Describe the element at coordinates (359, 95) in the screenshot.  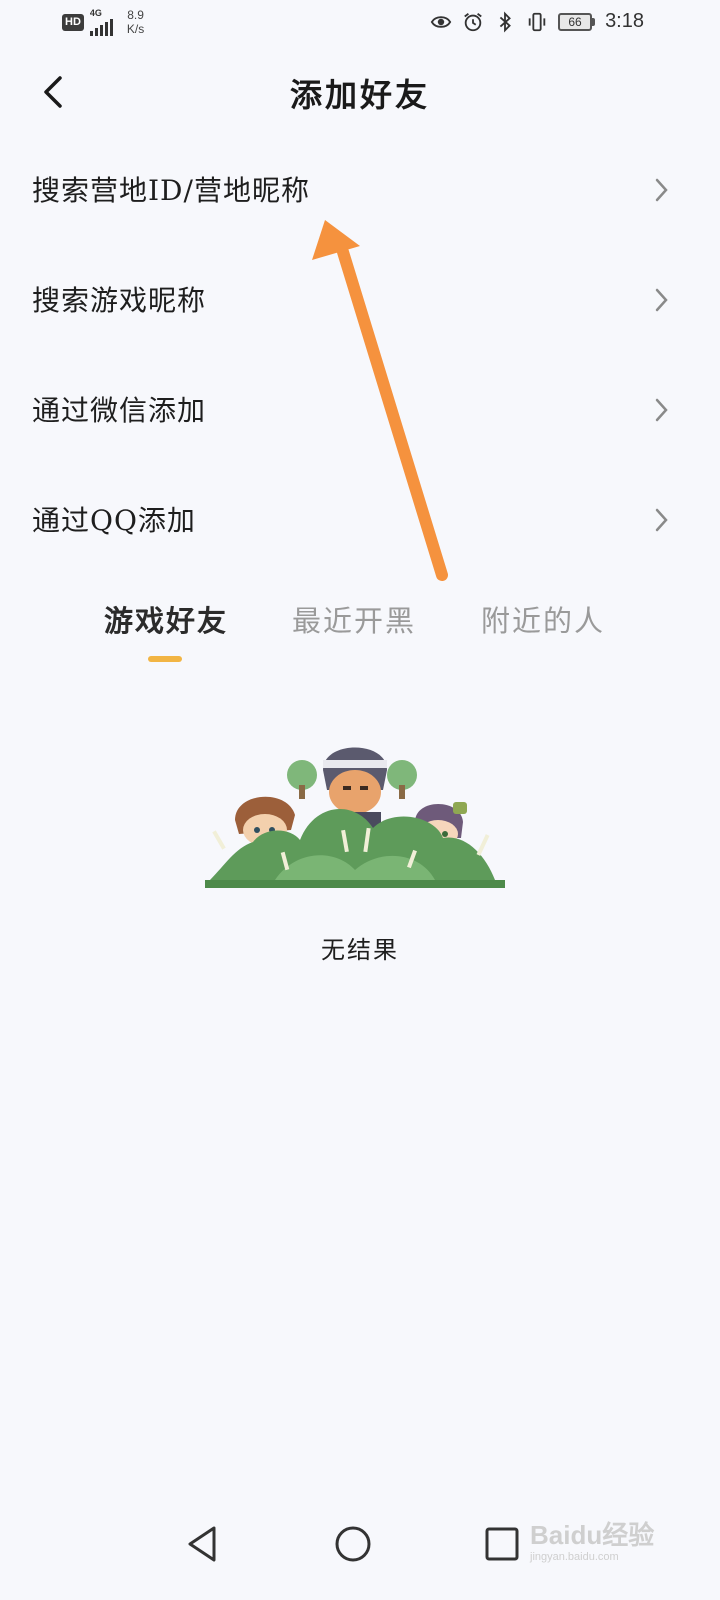
I see `page-title: 添加好友` at that location.